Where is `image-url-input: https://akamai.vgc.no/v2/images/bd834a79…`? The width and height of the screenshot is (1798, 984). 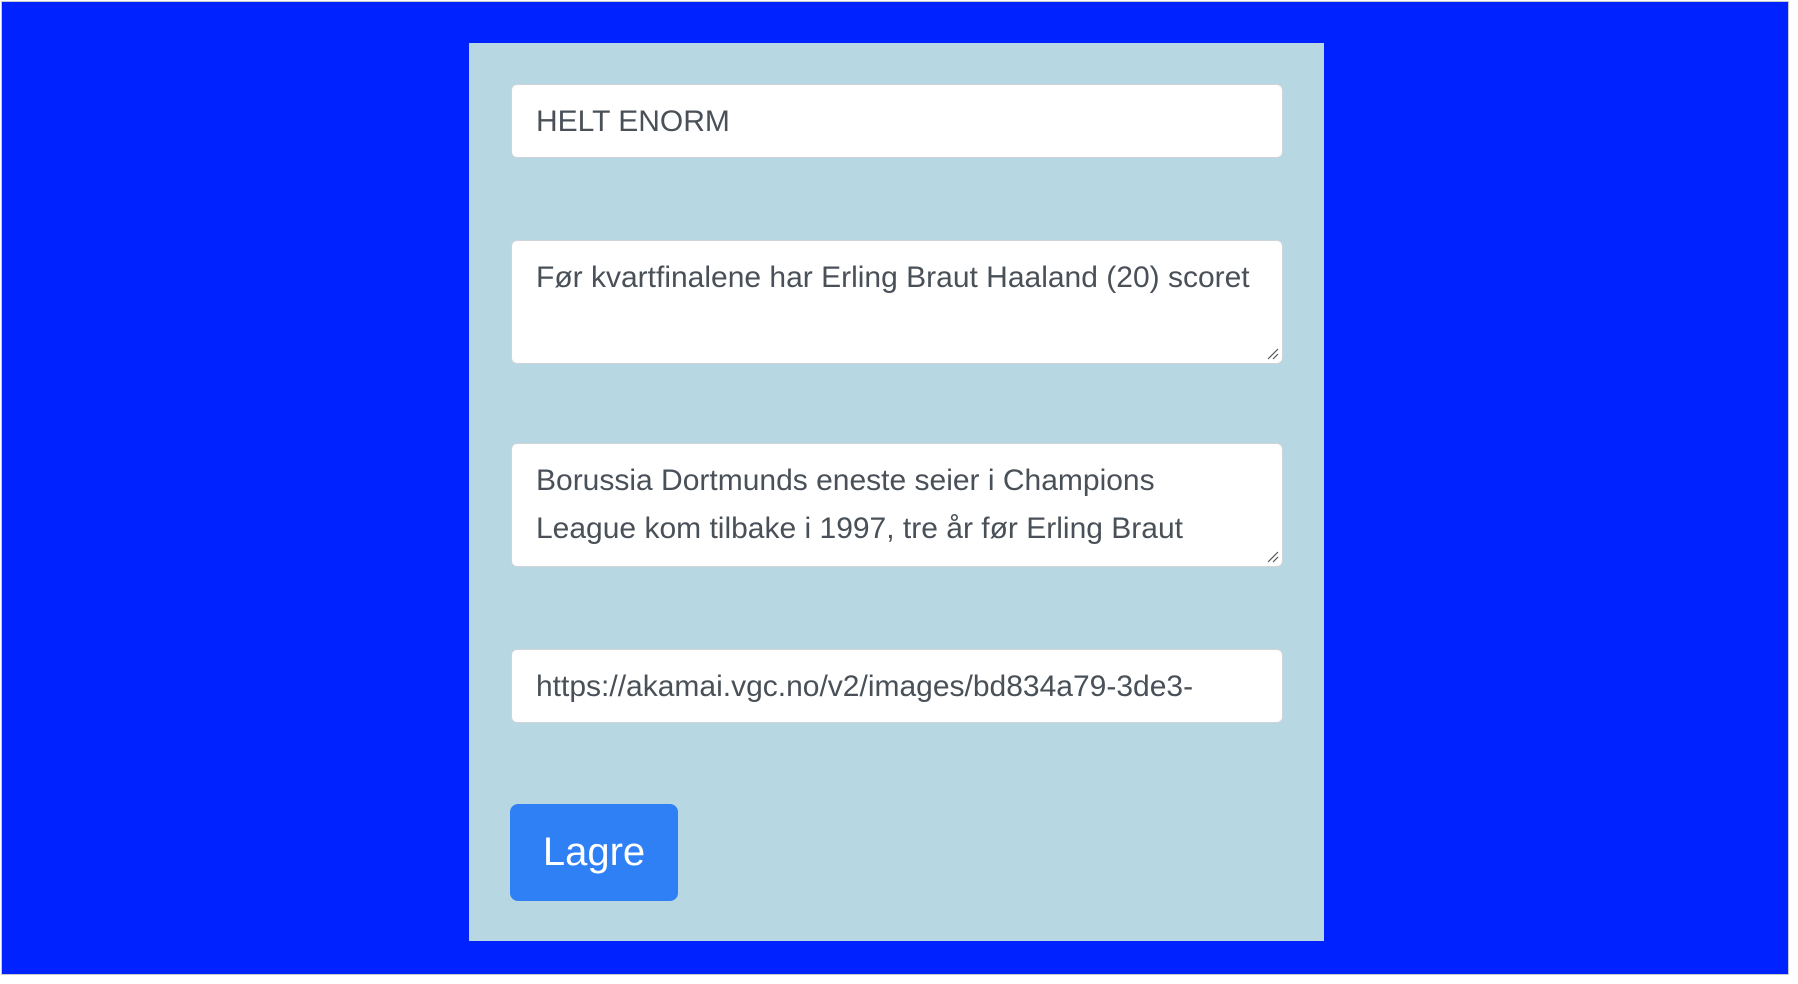
image-url-input: https://akamai.vgc.no/v2/images/bd834a79… is located at coordinates (897, 686).